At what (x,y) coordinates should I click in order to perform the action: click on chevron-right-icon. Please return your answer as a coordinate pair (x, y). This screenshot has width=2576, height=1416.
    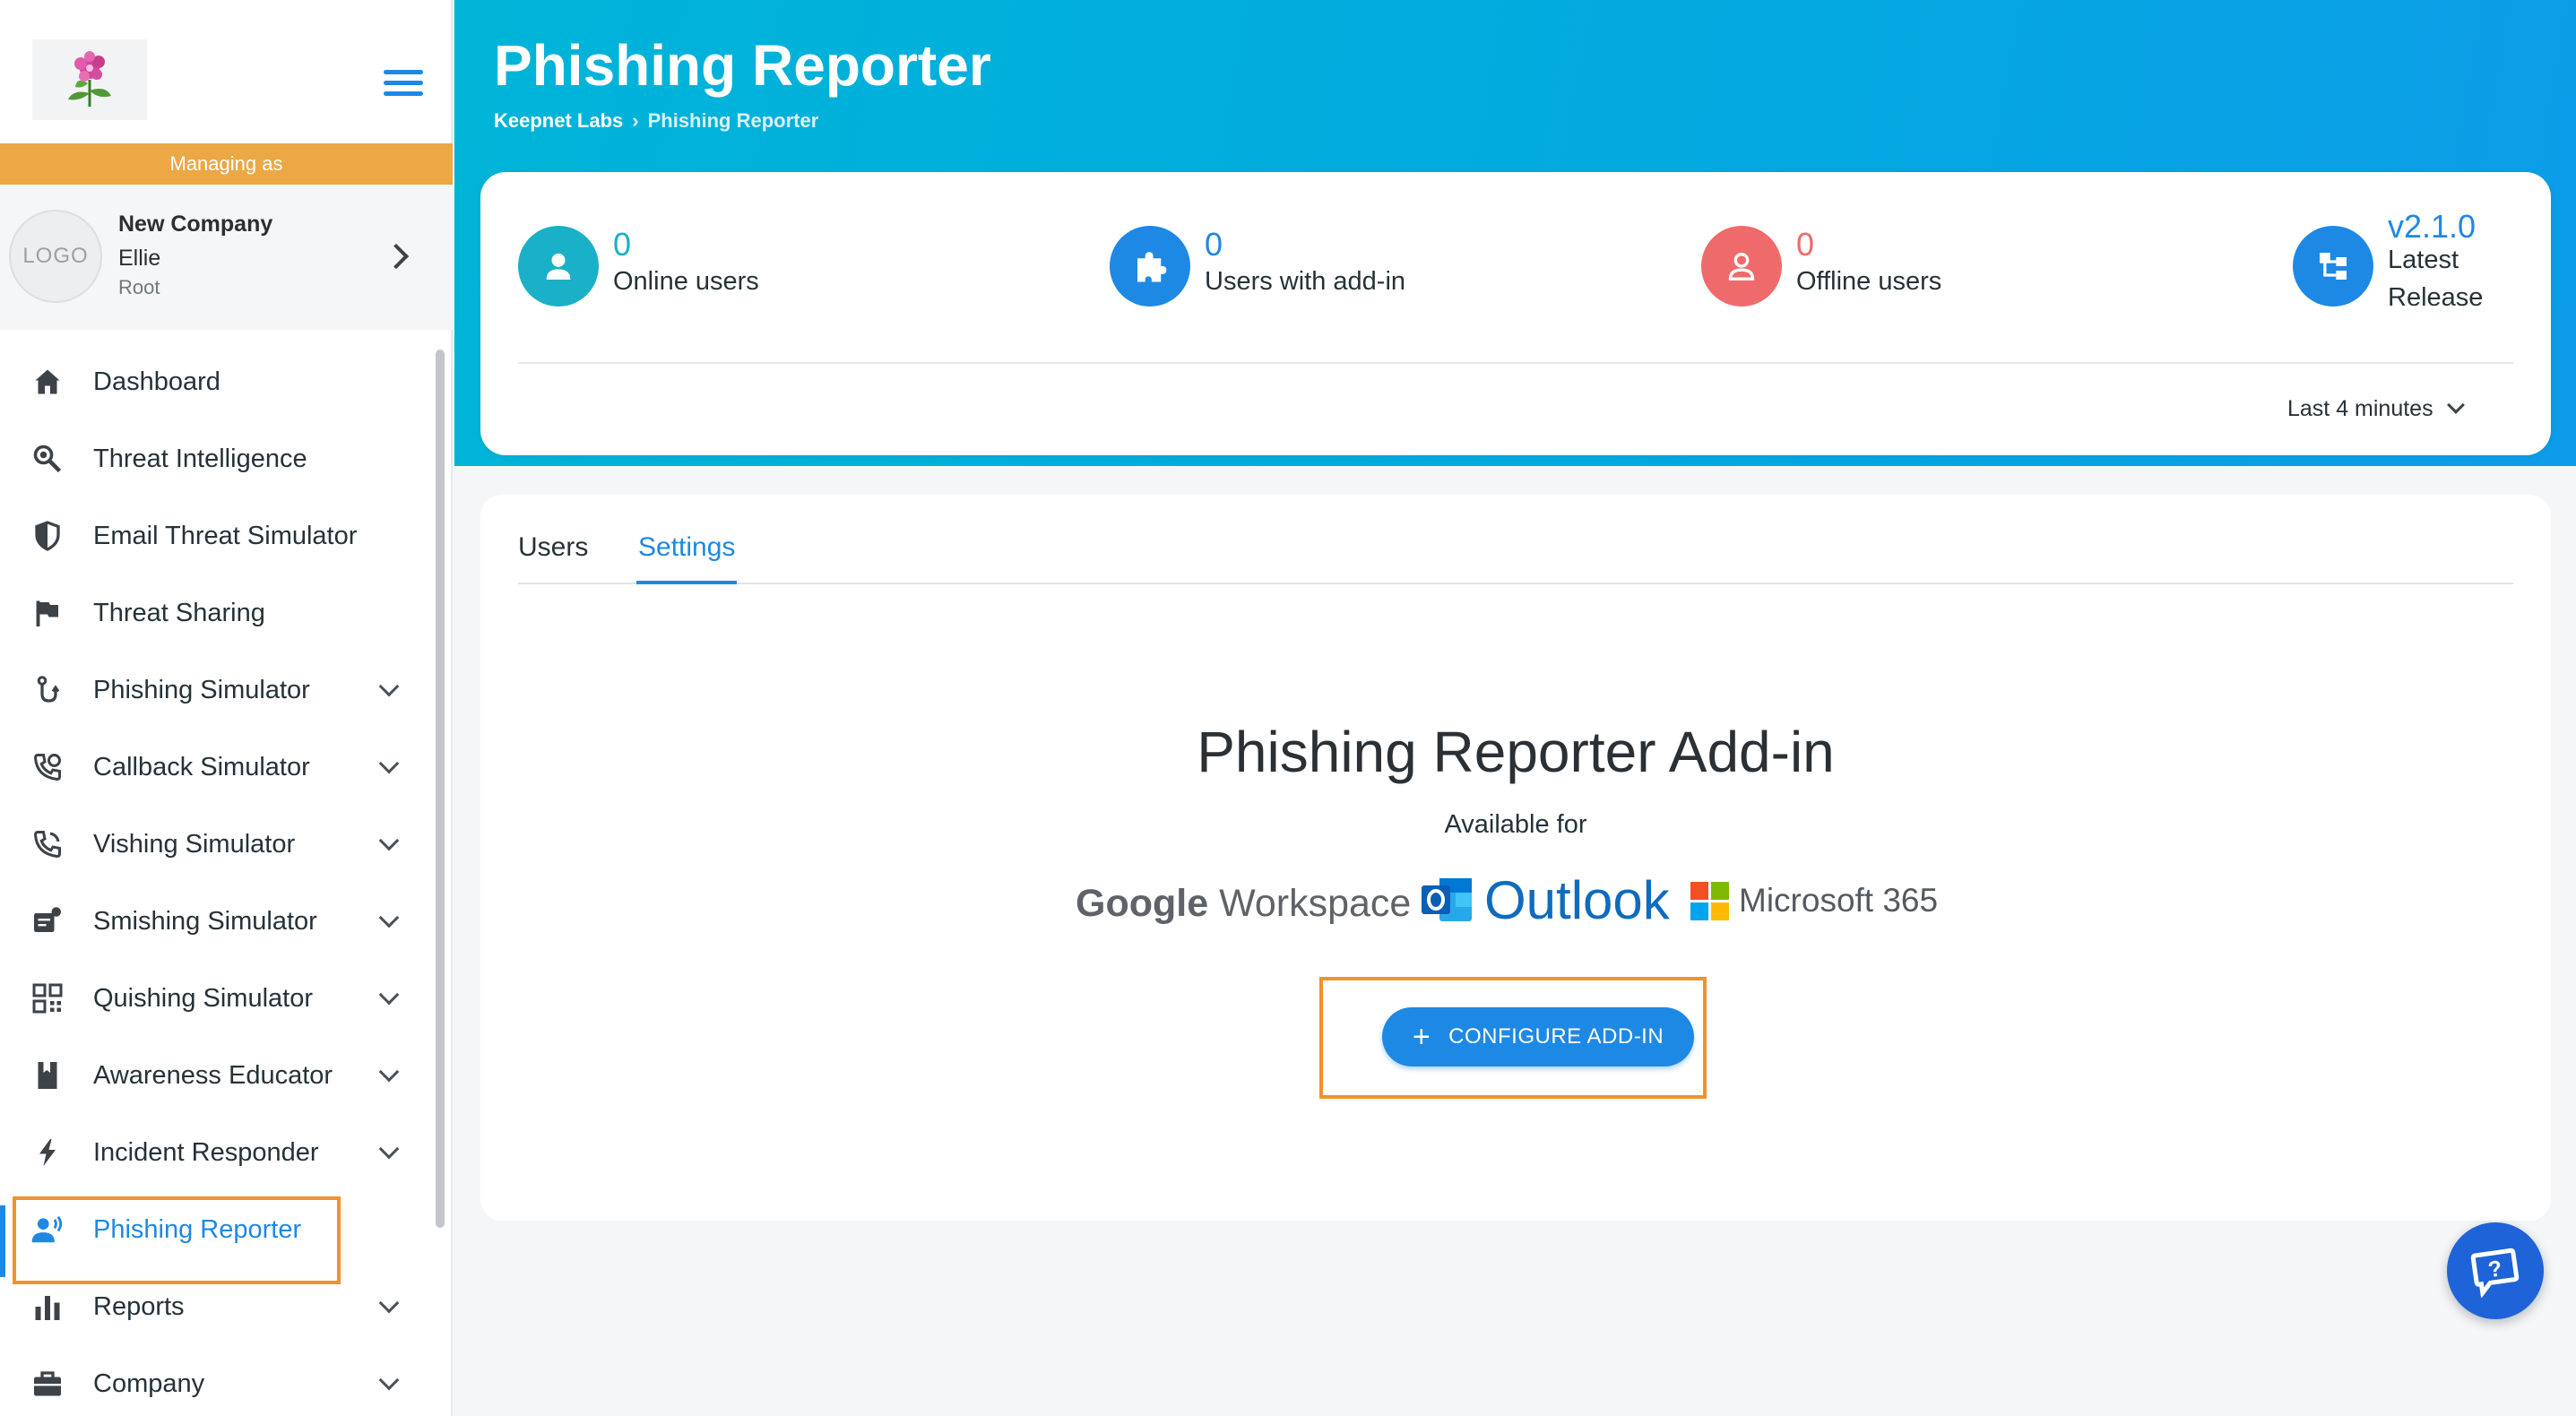
    Looking at the image, I should click on (396, 256).